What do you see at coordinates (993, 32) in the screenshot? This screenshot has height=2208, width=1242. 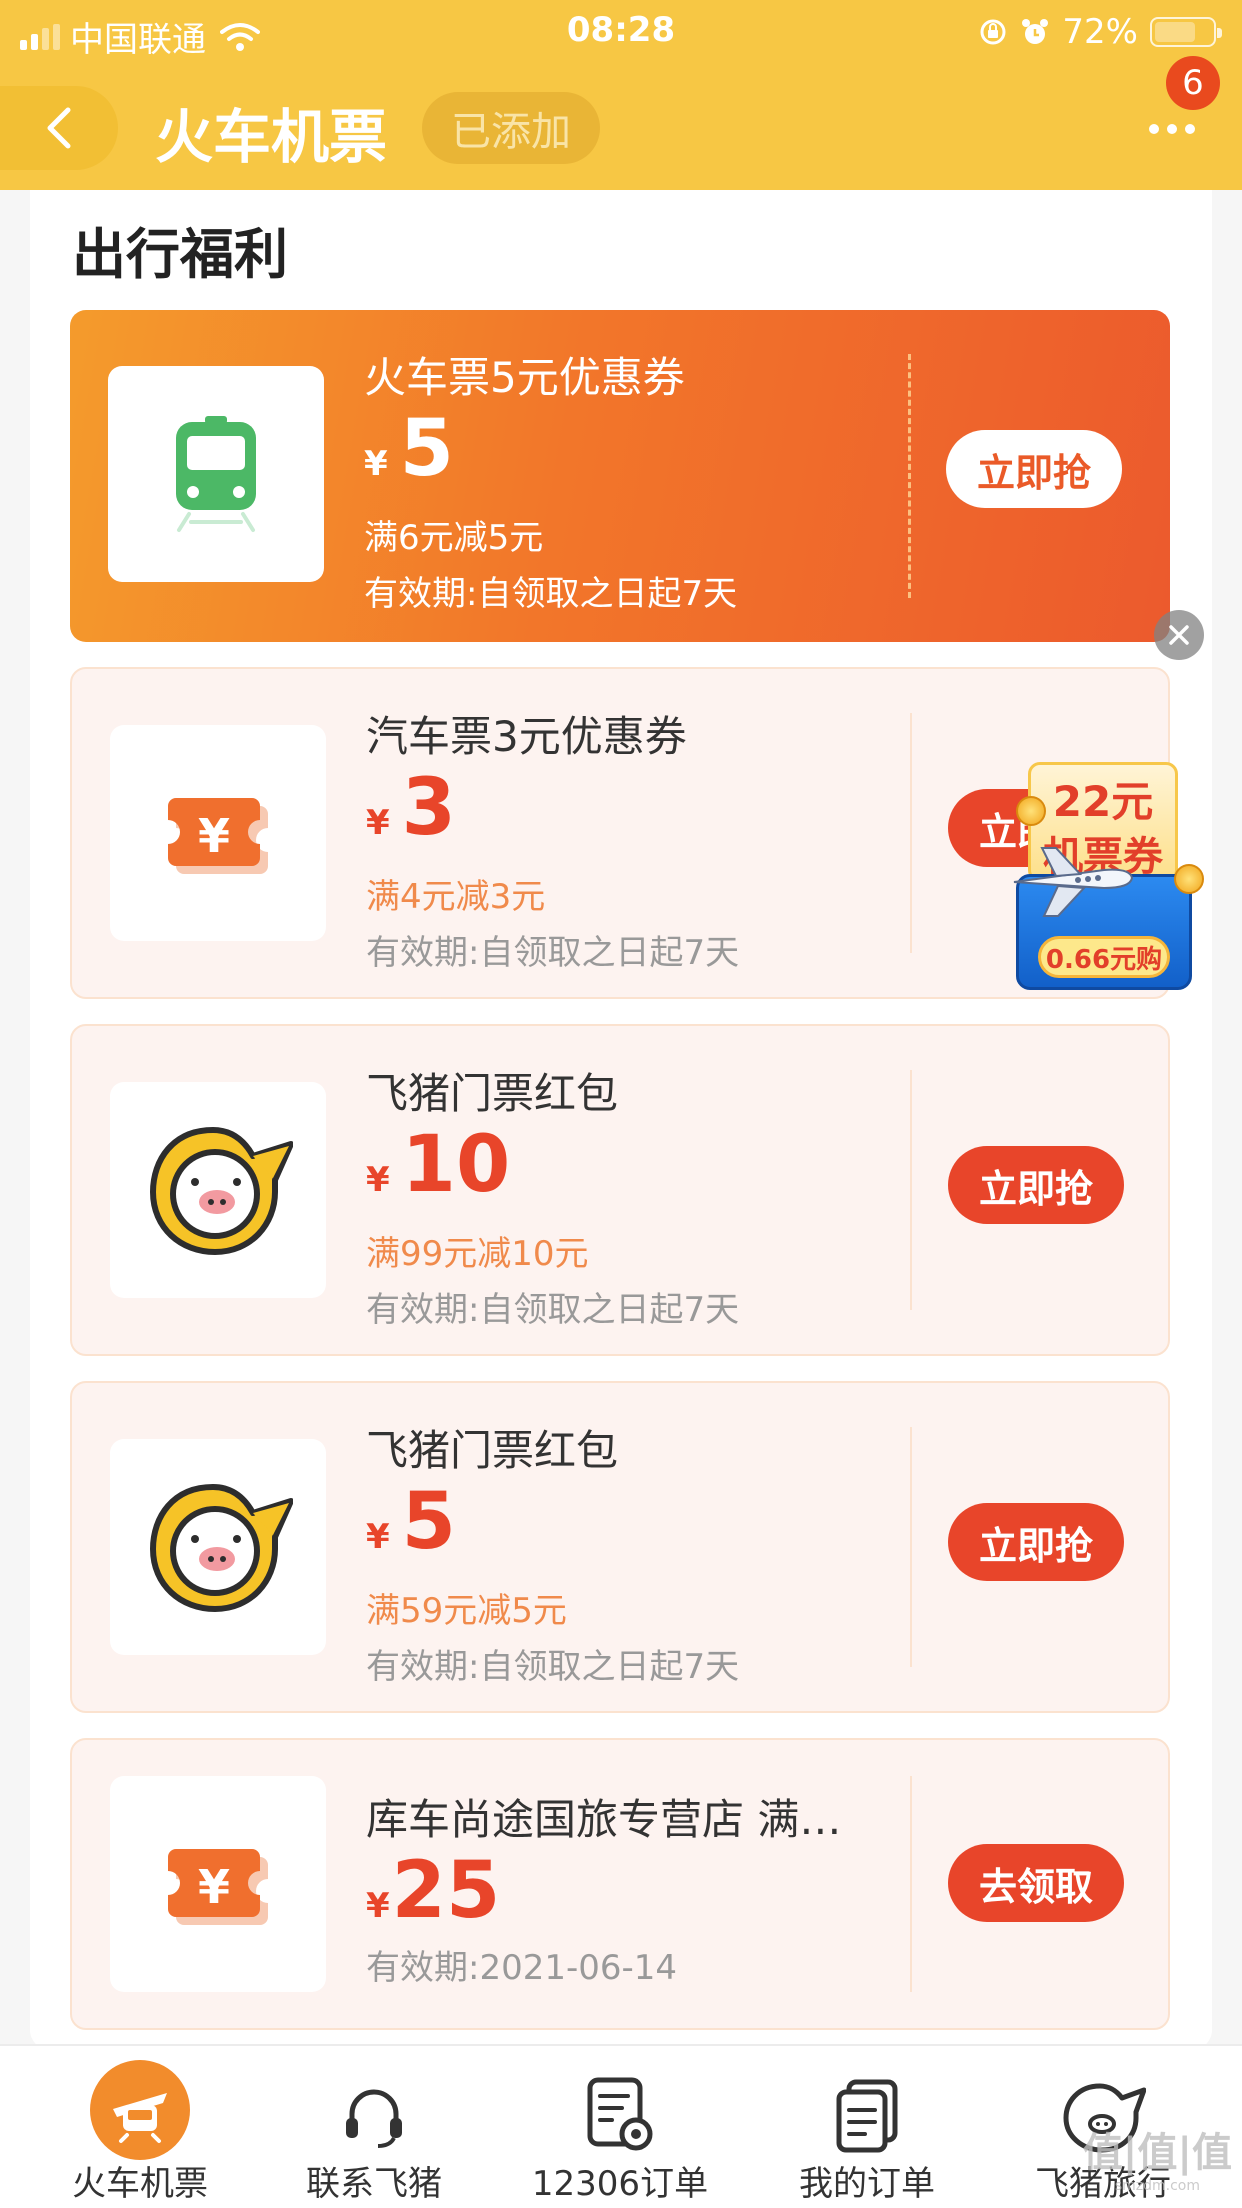 I see `orientation-lock-icon` at bounding box center [993, 32].